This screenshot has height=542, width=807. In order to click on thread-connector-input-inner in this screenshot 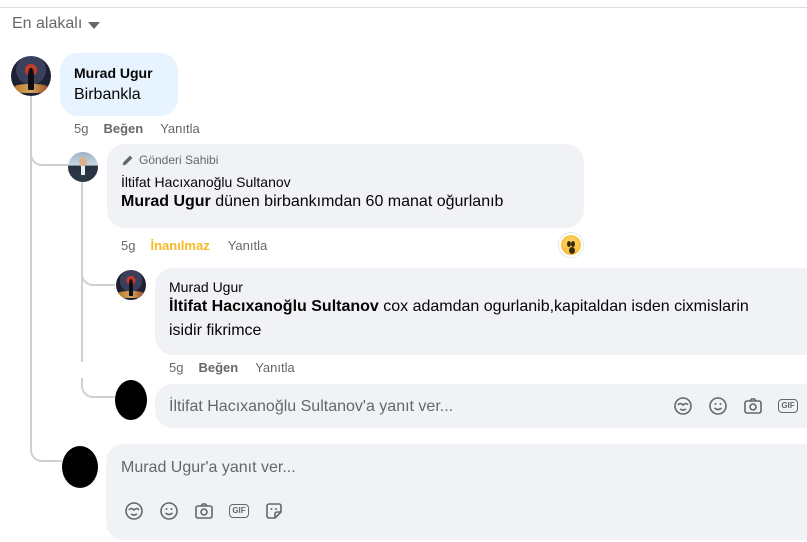, I will do `click(98, 388)`.